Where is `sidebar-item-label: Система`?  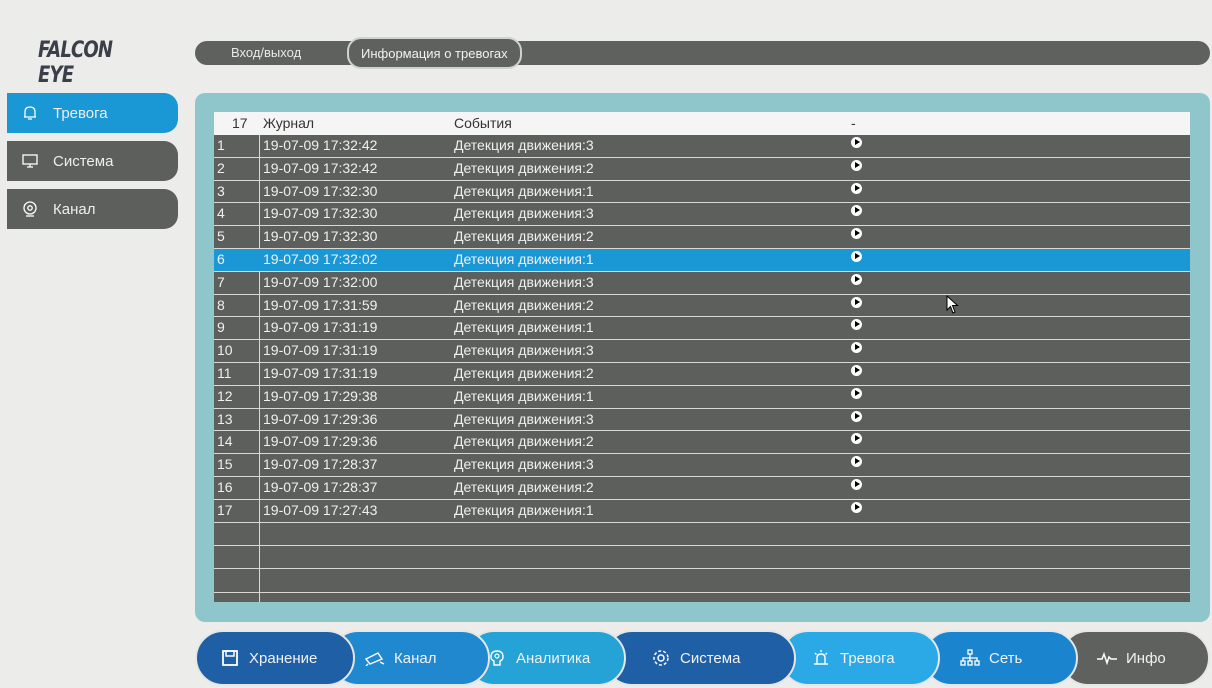
sidebar-item-label: Система is located at coordinates (83, 161).